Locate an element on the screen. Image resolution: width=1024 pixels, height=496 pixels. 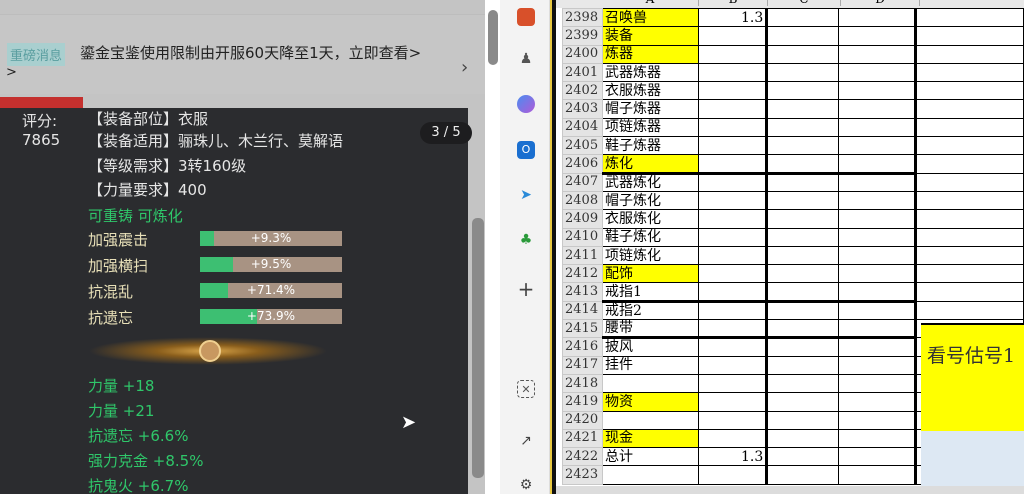
cell-a: 披风 is located at coordinates (650, 347).